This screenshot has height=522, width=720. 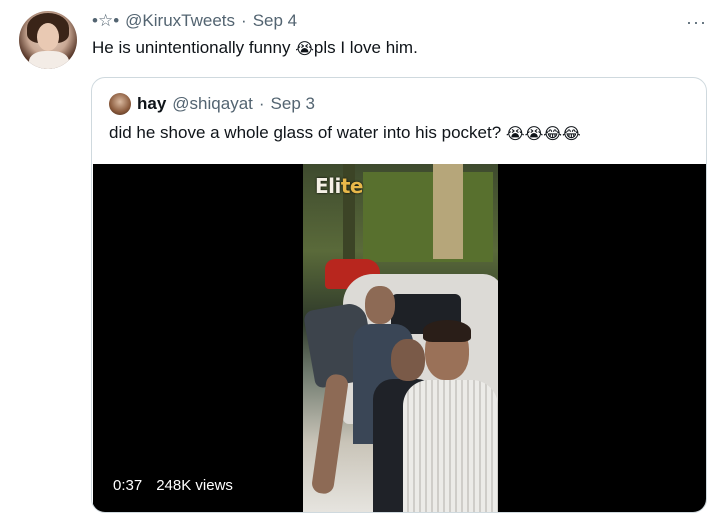 What do you see at coordinates (352, 186) in the screenshot?
I see `watermark-accent: te` at bounding box center [352, 186].